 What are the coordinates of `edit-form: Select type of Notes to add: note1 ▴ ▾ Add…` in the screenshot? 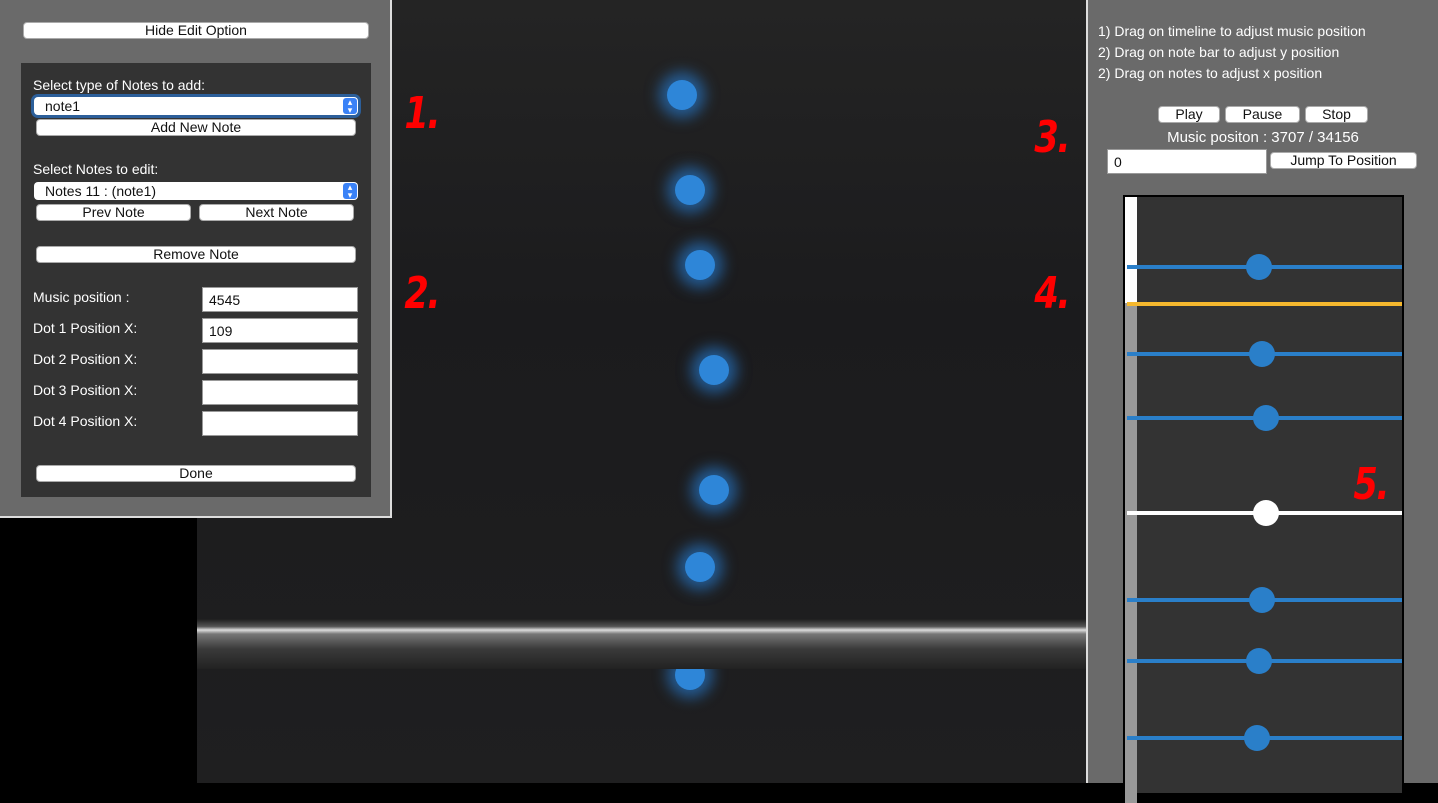 It's located at (196, 280).